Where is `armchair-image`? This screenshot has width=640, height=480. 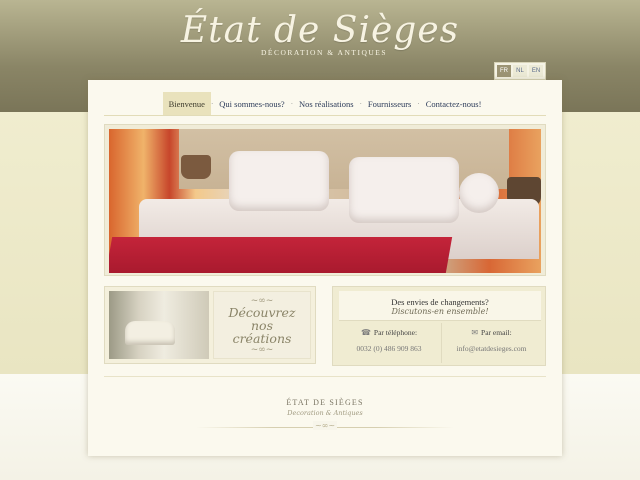
armchair-image is located at coordinates (159, 325).